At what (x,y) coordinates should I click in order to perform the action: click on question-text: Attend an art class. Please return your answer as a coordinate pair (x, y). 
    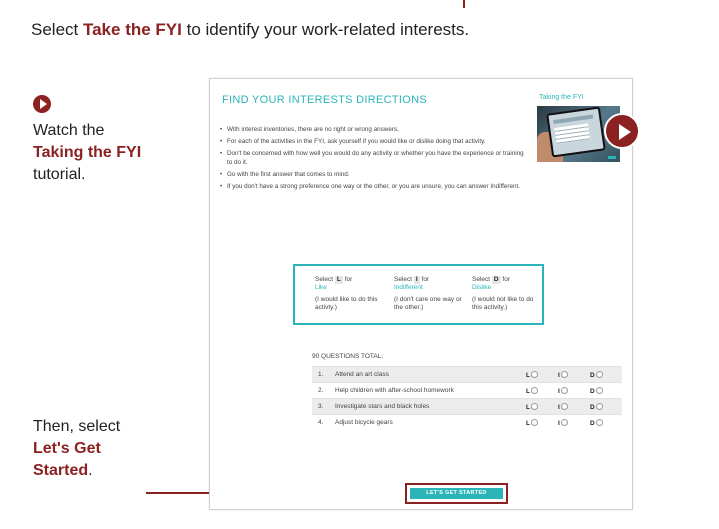
    Looking at the image, I should click on (430, 374).